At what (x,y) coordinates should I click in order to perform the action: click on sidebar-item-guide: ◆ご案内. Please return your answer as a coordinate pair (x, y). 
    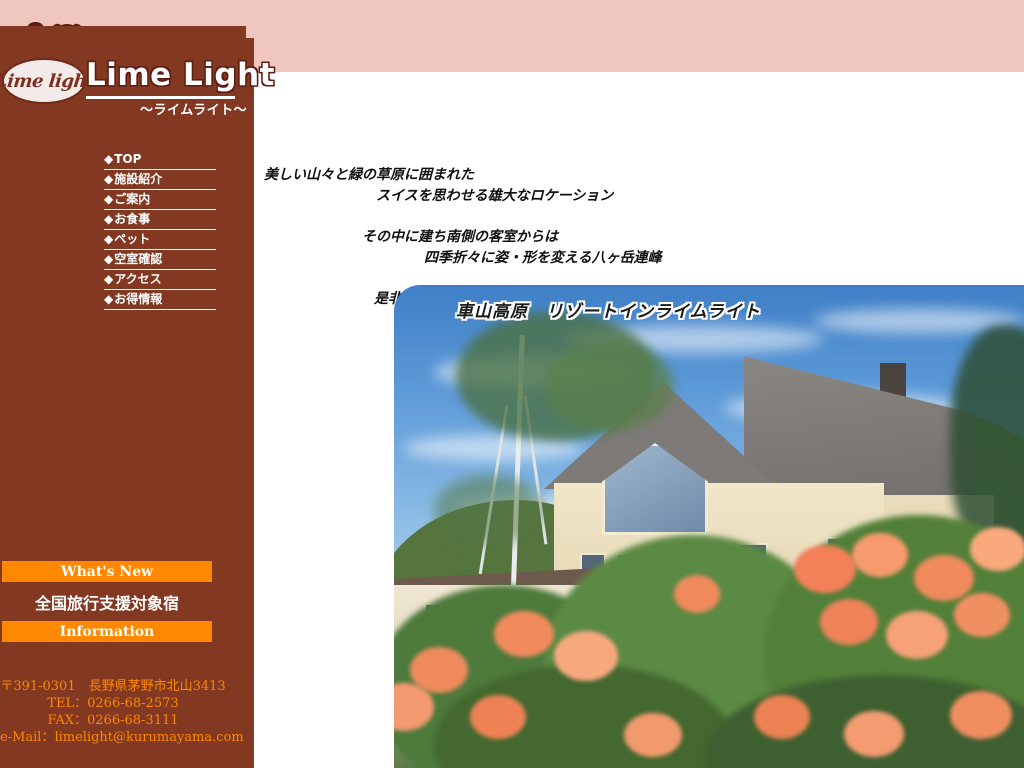
    Looking at the image, I should click on (160, 200).